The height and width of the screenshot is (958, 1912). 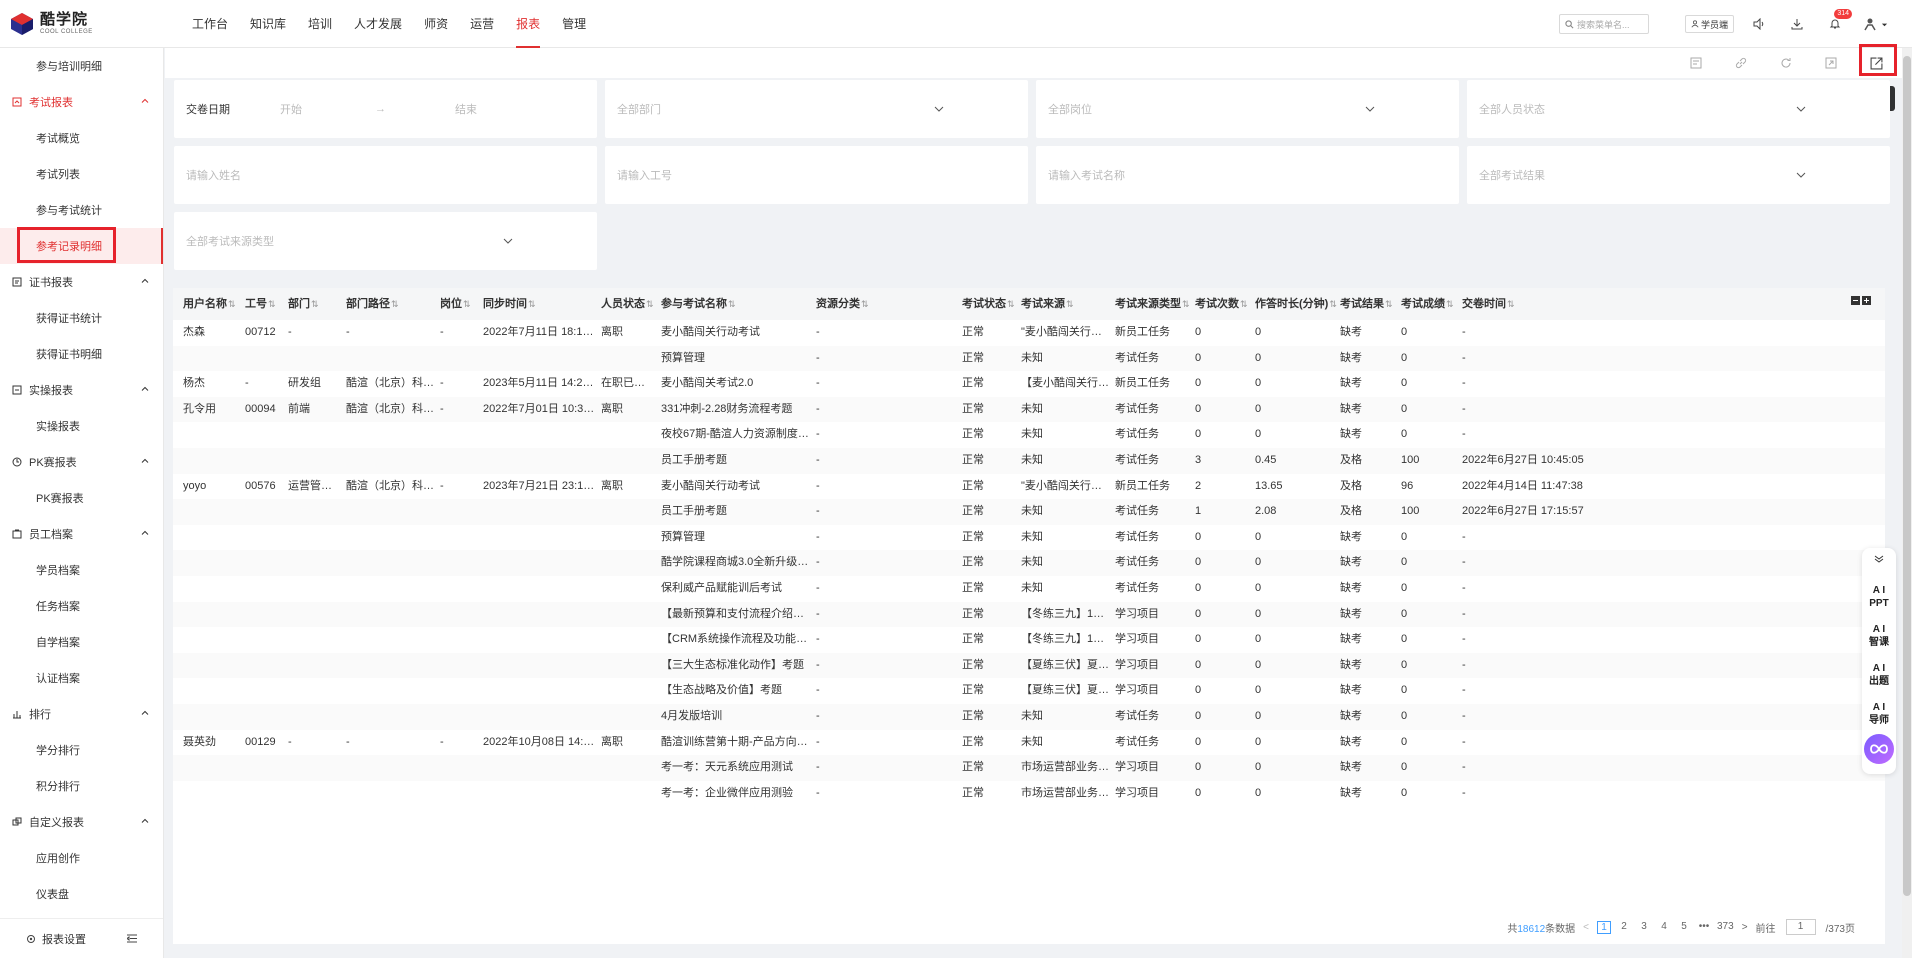 What do you see at coordinates (1586, 927) in the screenshot?
I see `prev-page-icon: <` at bounding box center [1586, 927].